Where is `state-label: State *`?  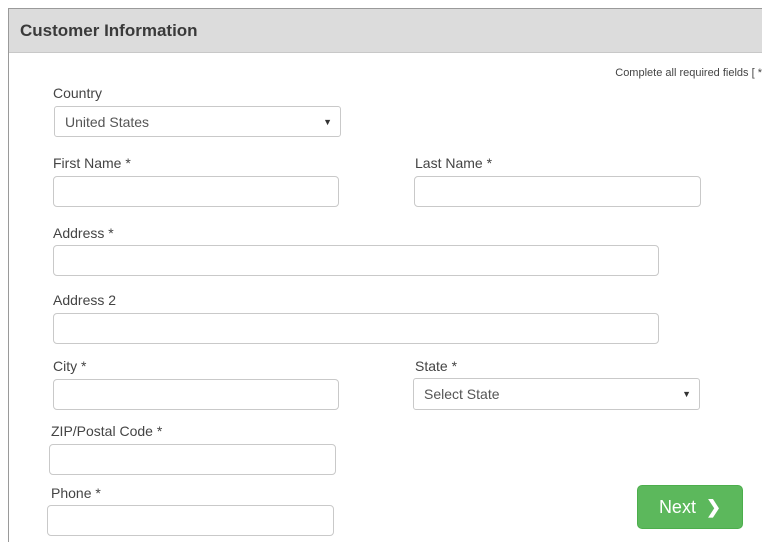
state-label: State * is located at coordinates (436, 366).